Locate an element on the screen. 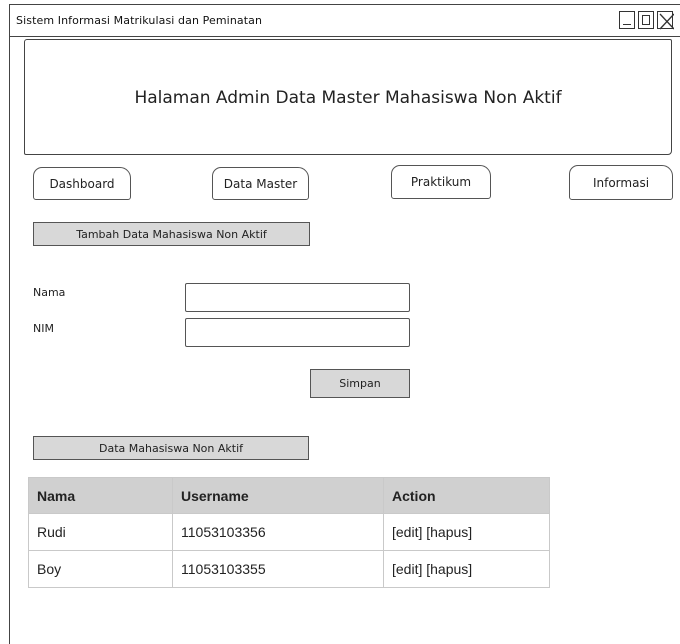  column-header-username: Username is located at coordinates (278, 495).